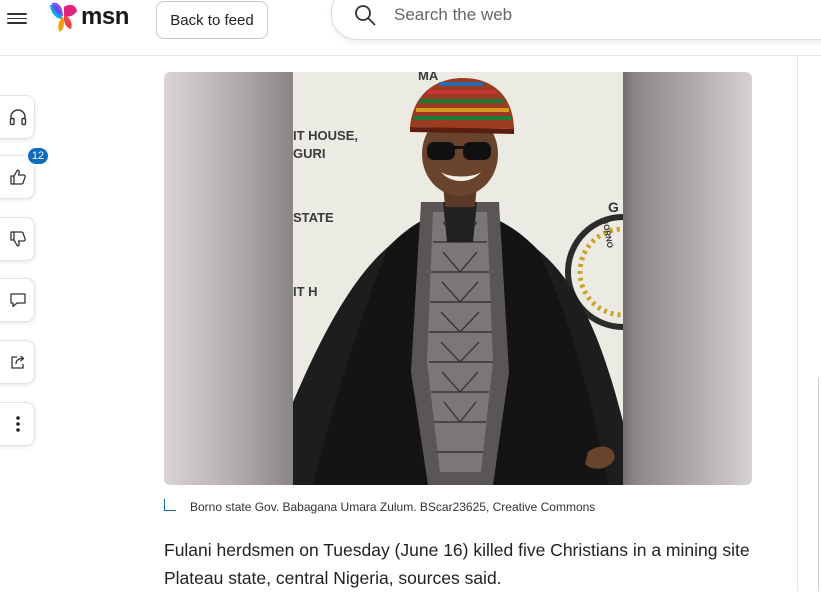 Image resolution: width=821 pixels, height=592 pixels. Describe the element at coordinates (170, 505) in the screenshot. I see `caption-corner-icon` at that location.